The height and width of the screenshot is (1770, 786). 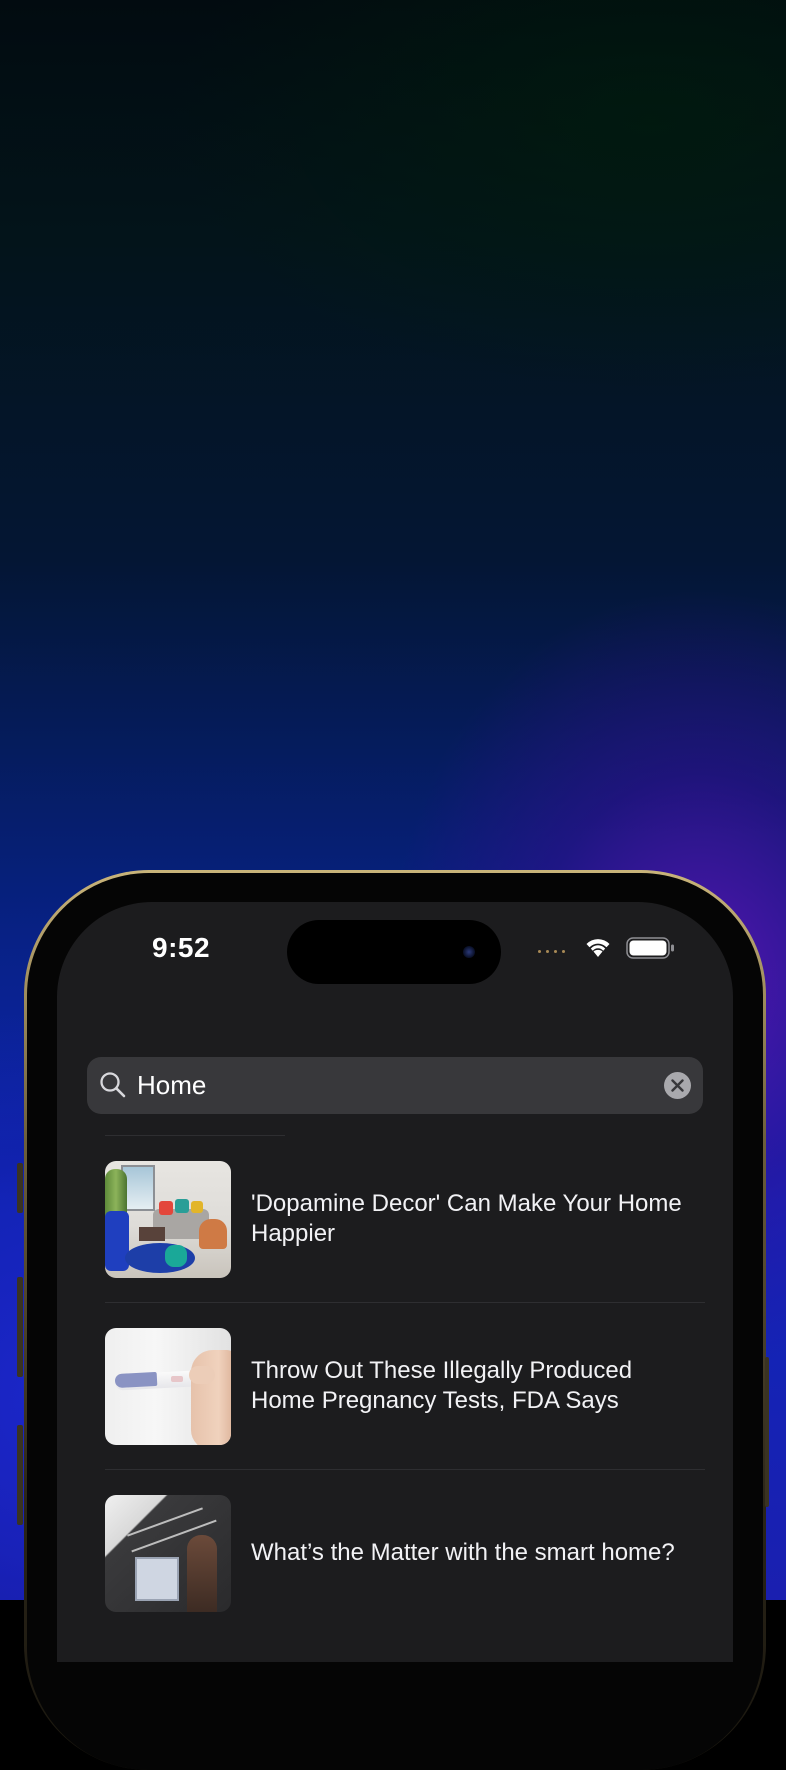 I want to click on side-button-power, so click(x=767, y=1432).